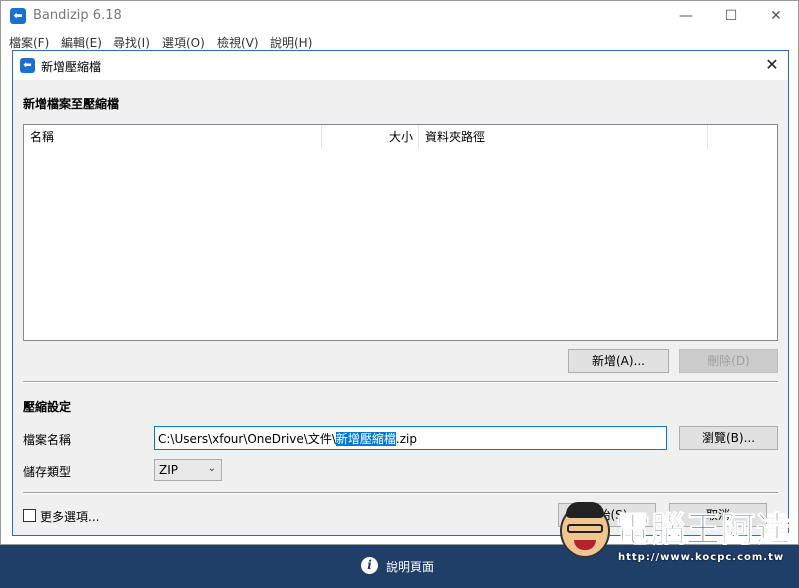  Describe the element at coordinates (18, 16) in the screenshot. I see `bandizip-logo-icon: ⬅` at that location.